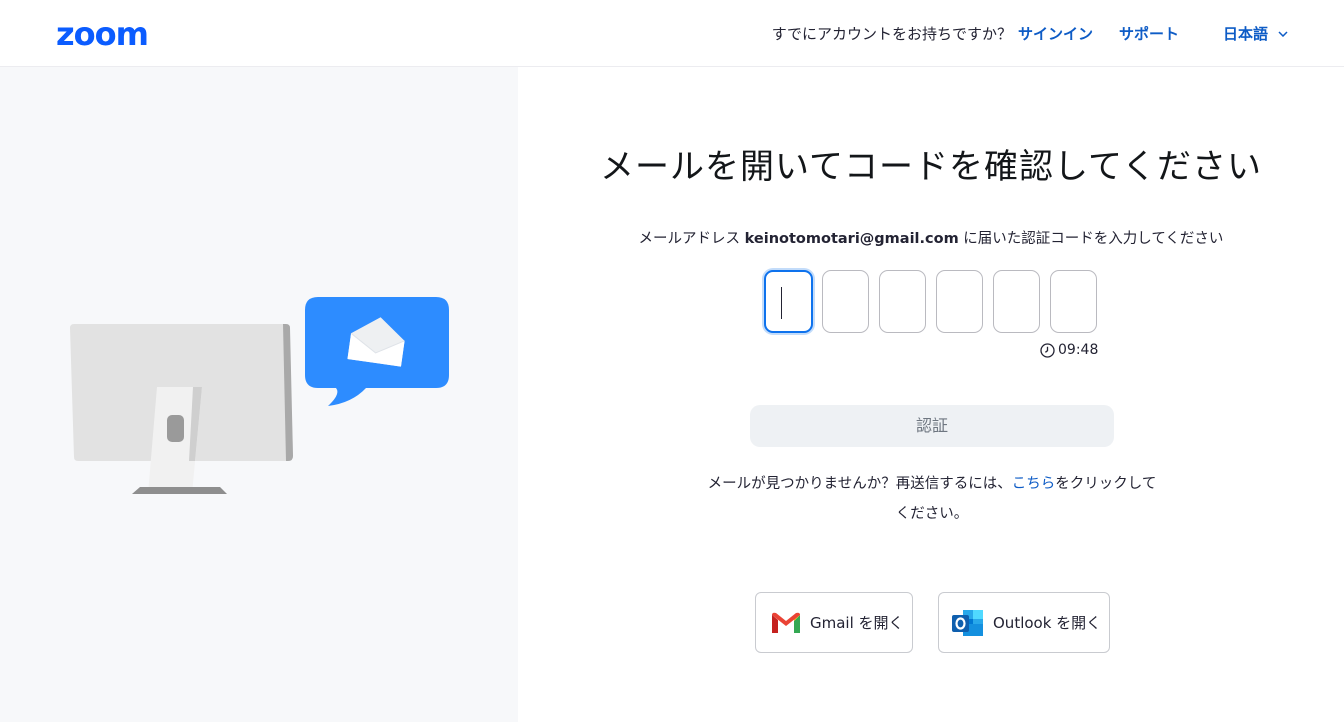 This screenshot has width=1344, height=722. Describe the element at coordinates (1047, 623) in the screenshot. I see `outlook-label: Outlook を開く` at that location.